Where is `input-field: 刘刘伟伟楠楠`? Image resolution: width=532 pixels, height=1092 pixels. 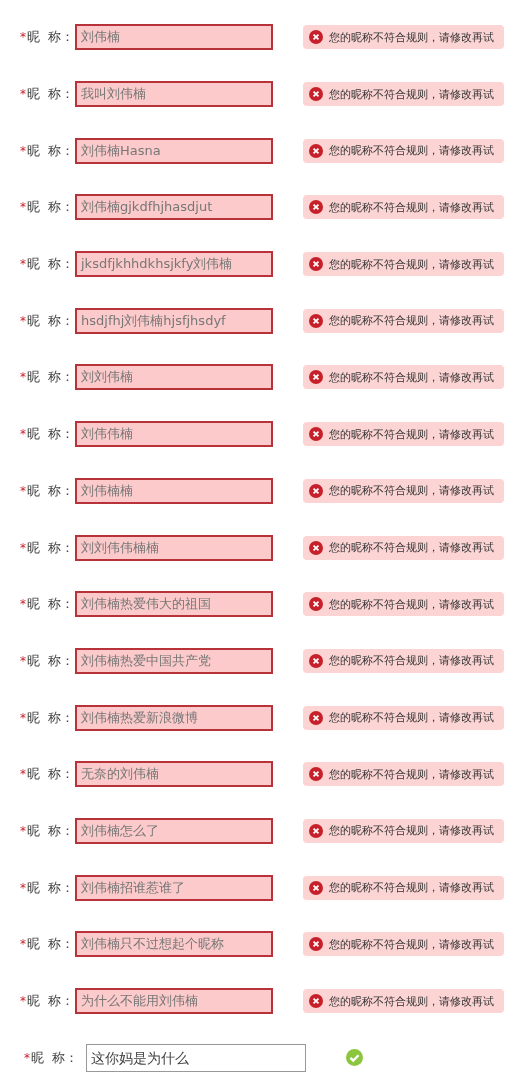
input-field: 刘刘伟伟楠楠 is located at coordinates (174, 547).